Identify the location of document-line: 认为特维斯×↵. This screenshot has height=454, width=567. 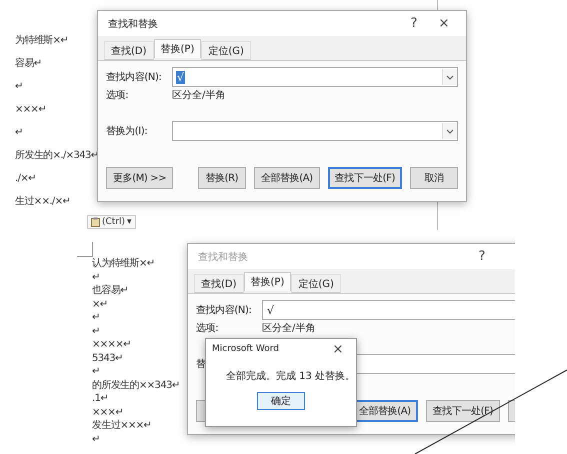
(123, 263).